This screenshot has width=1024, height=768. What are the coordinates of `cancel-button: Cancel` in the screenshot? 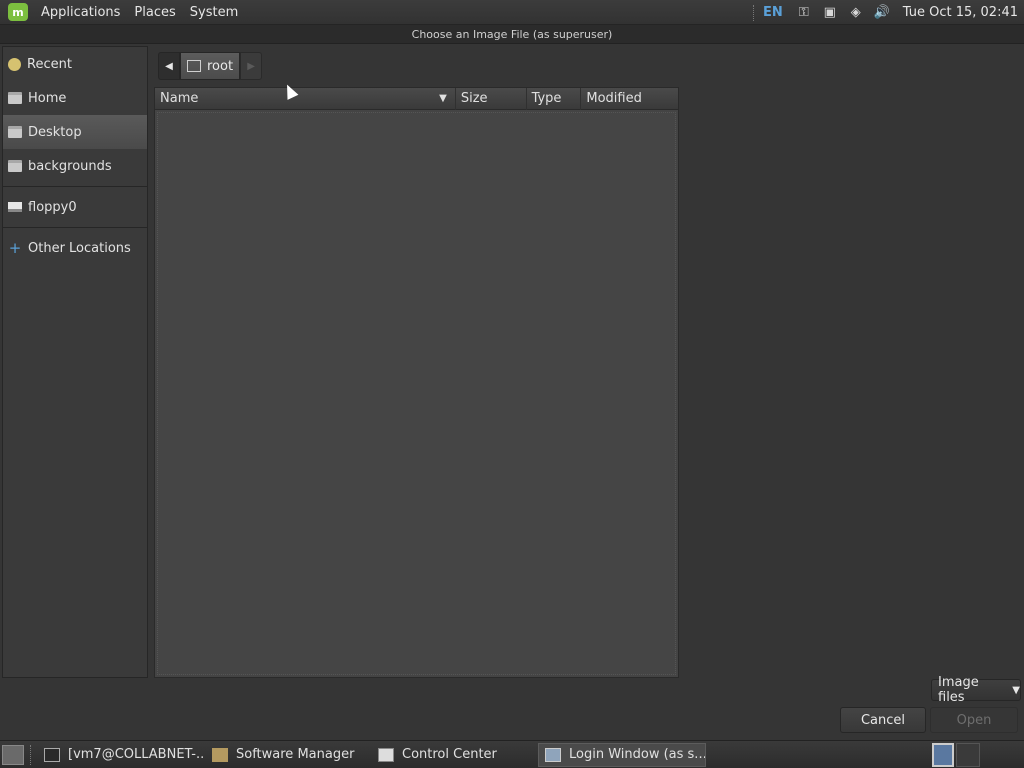 It's located at (883, 720).